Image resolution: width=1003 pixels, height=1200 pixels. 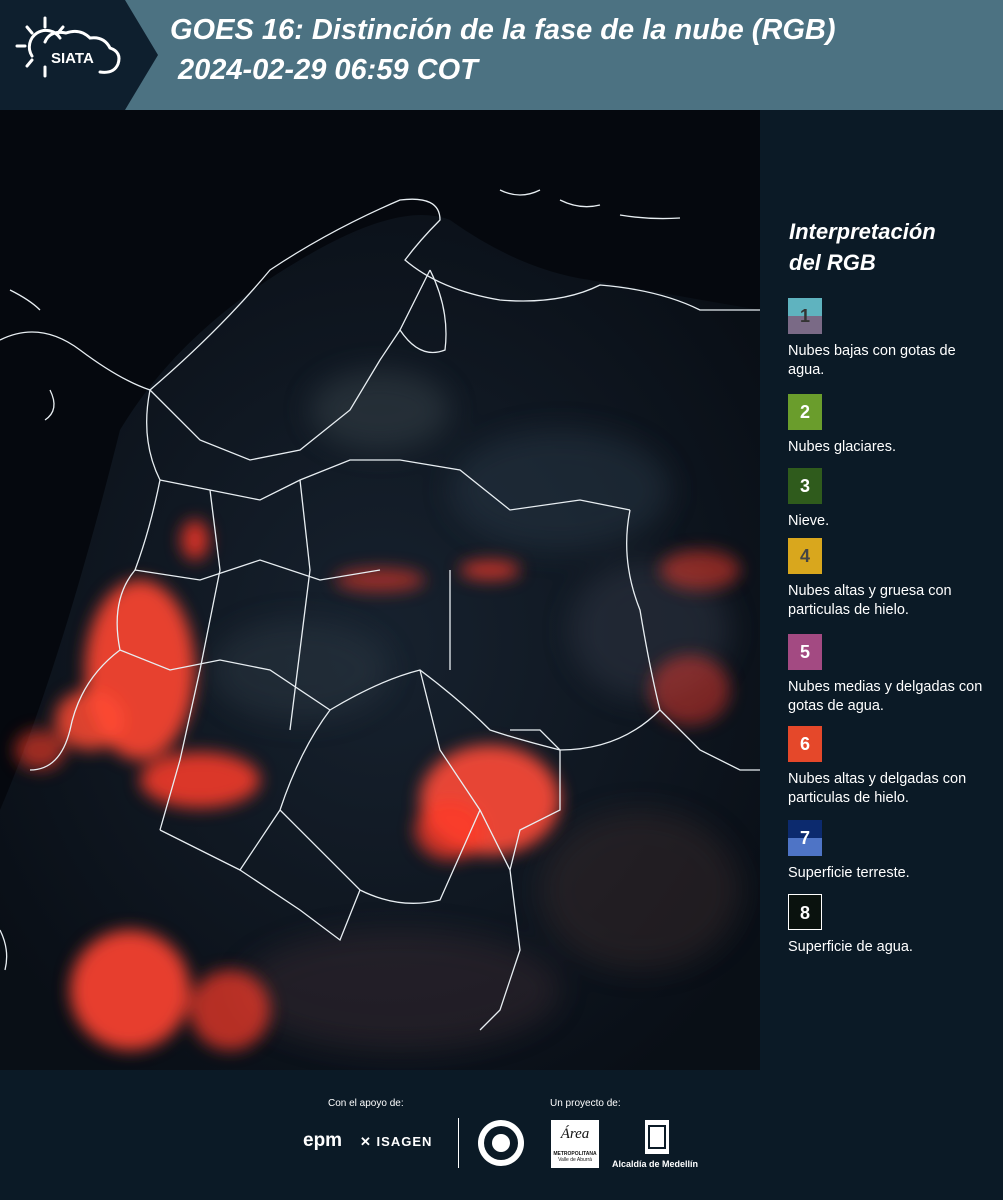 What do you see at coordinates (585, 1103) in the screenshot?
I see `project-label: Un proyecto de:` at bounding box center [585, 1103].